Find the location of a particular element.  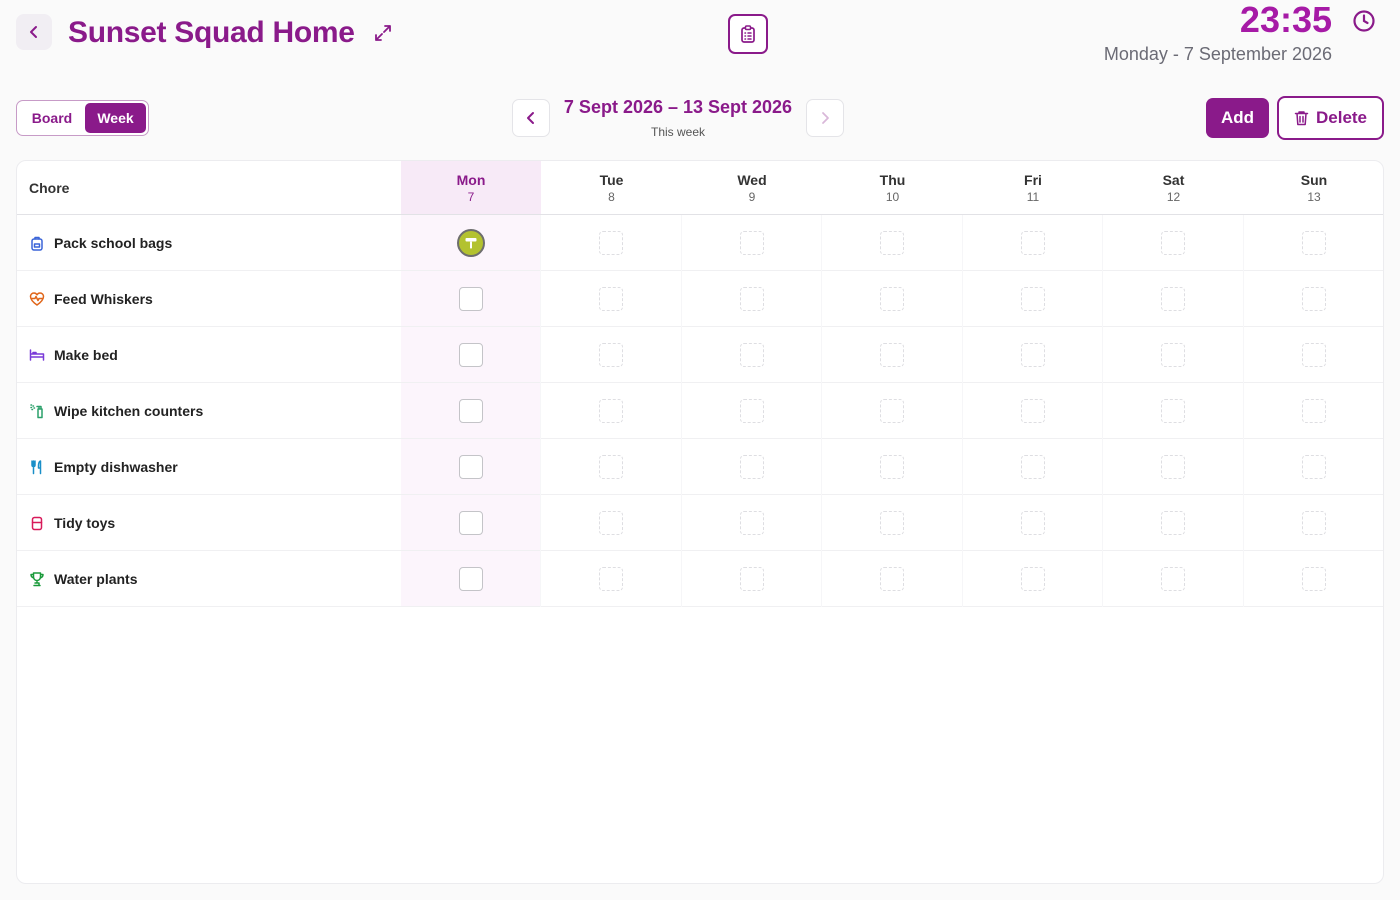

chore-label: Pack school bags is located at coordinates (113, 242).